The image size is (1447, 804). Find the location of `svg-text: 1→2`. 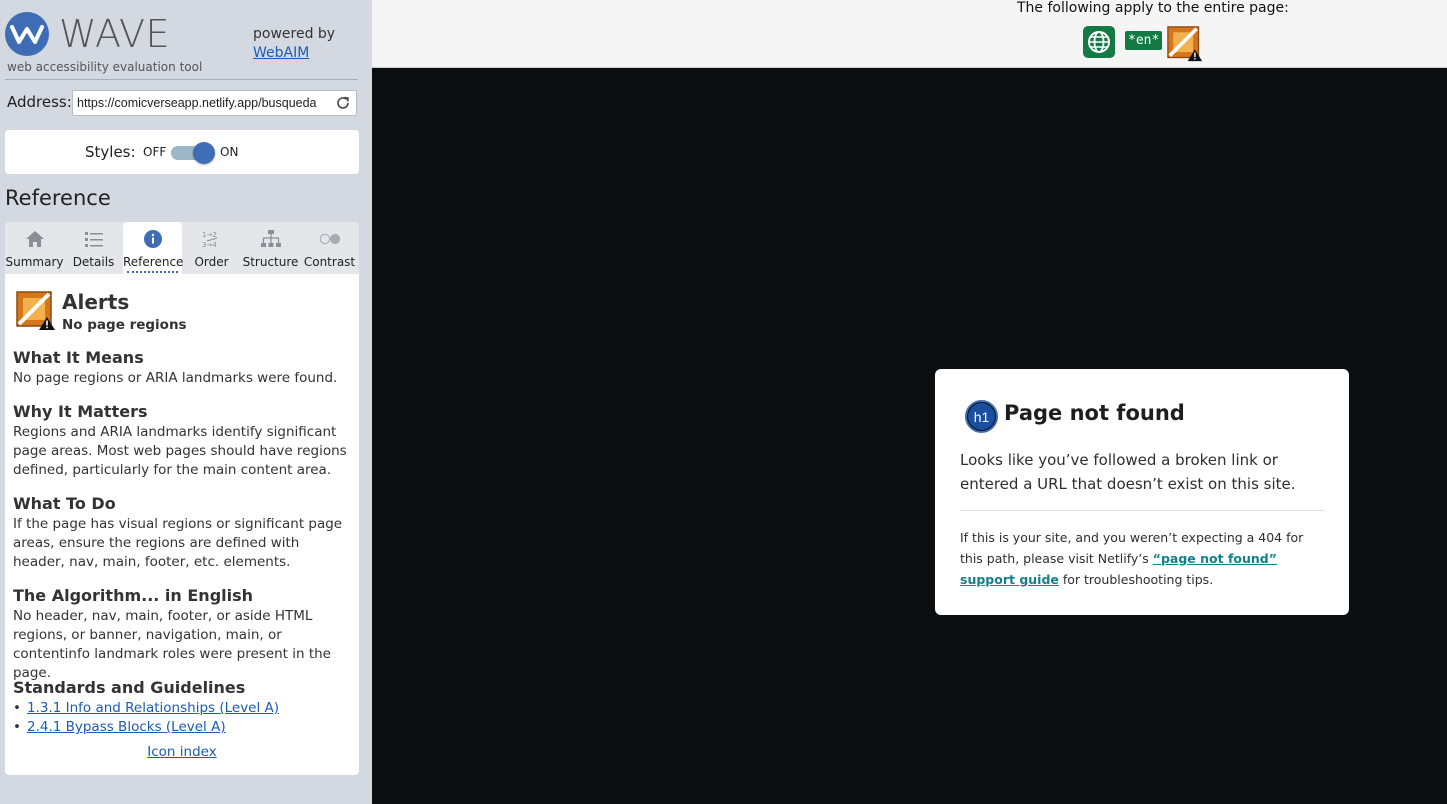

svg-text: 1→2 is located at coordinates (209, 235).